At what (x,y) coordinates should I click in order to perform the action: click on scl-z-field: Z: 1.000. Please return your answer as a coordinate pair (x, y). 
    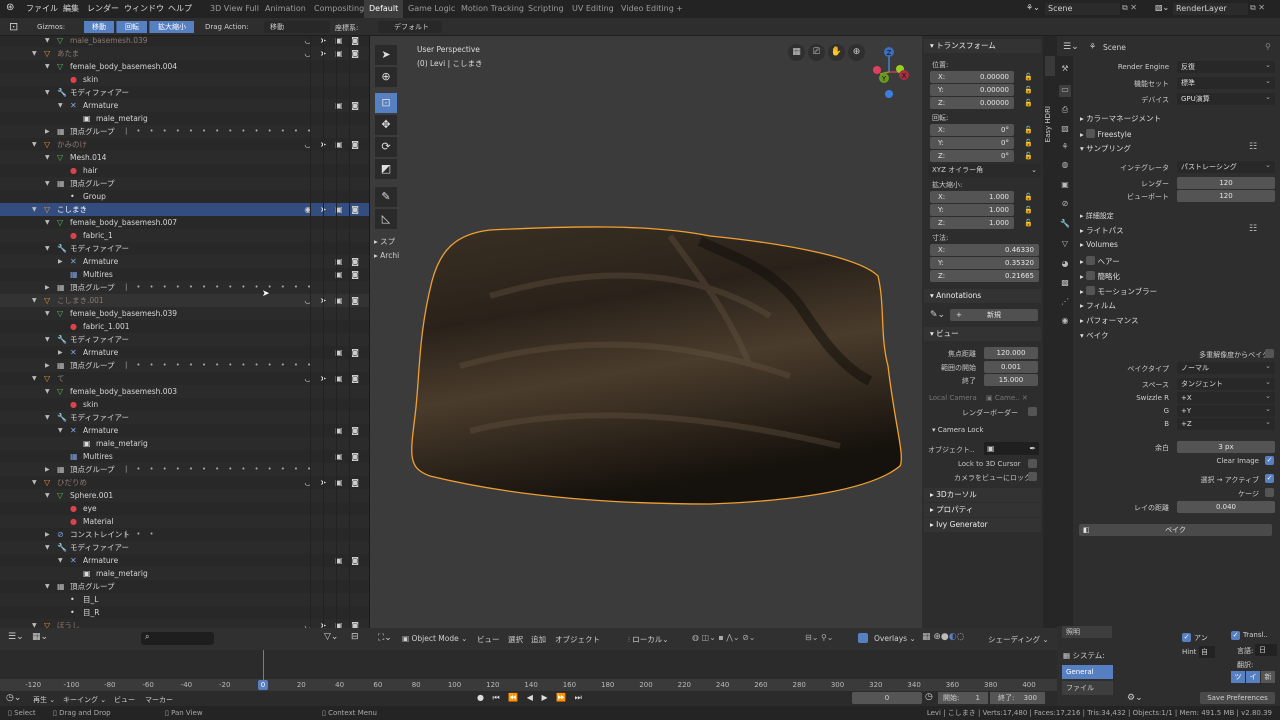
    Looking at the image, I should click on (972, 223).